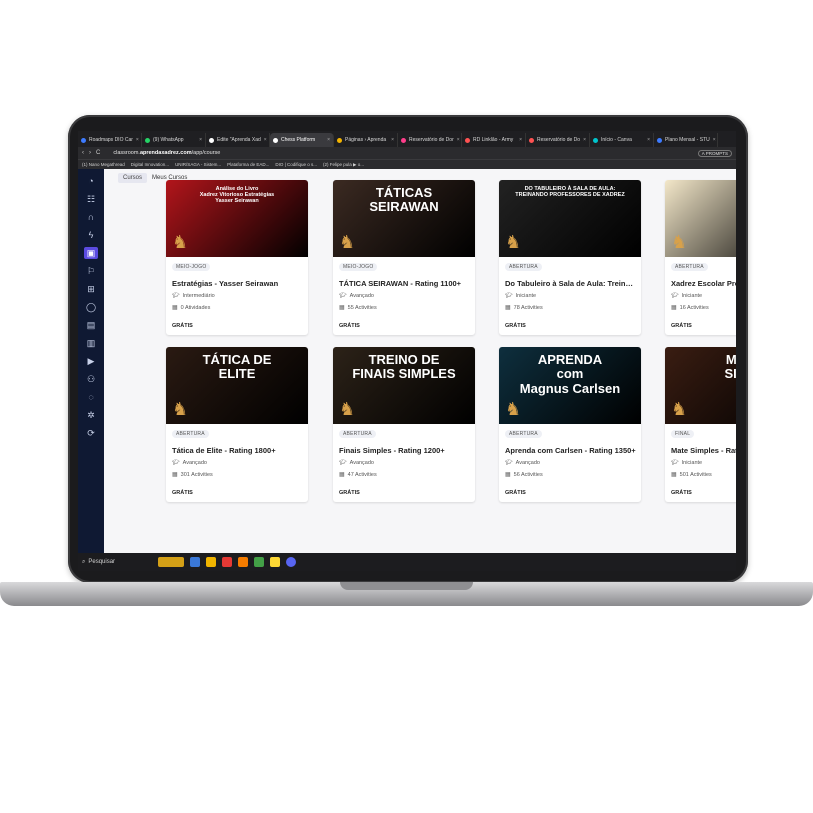 This screenshot has width=813, height=813. I want to click on browser-tab: Início - Canva ×, so click(622, 140).